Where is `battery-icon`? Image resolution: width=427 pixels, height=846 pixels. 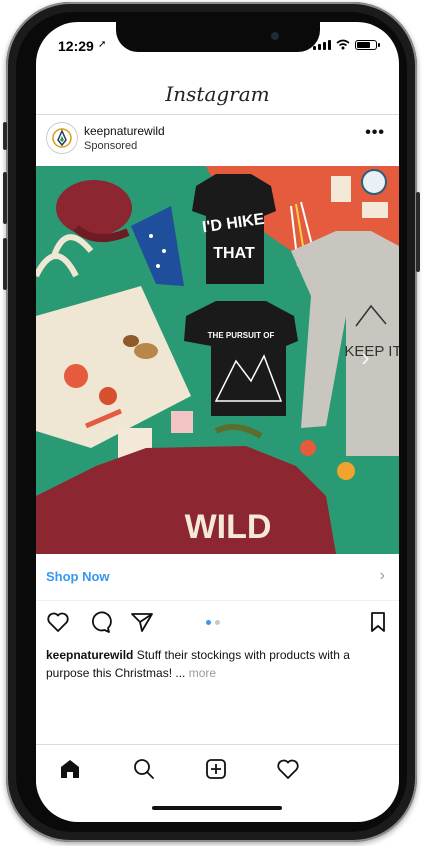
battery-icon is located at coordinates (367, 45).